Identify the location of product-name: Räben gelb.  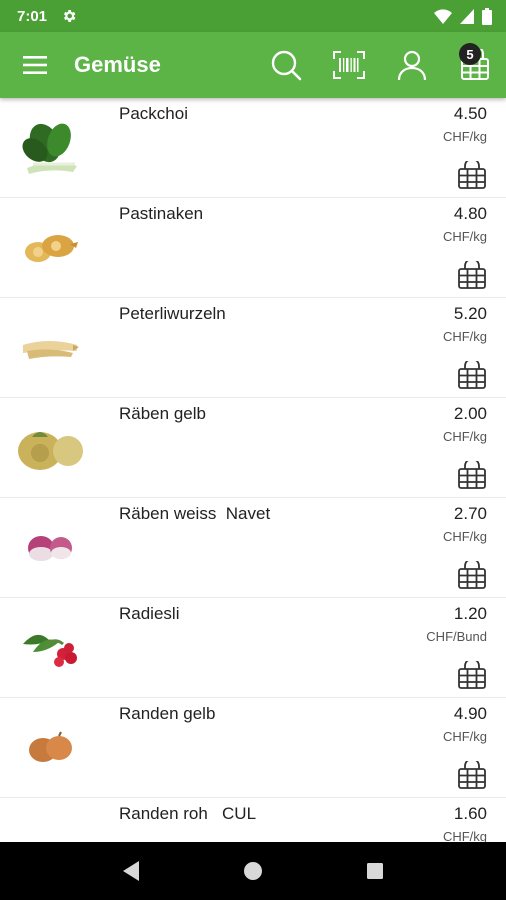
(162, 413).